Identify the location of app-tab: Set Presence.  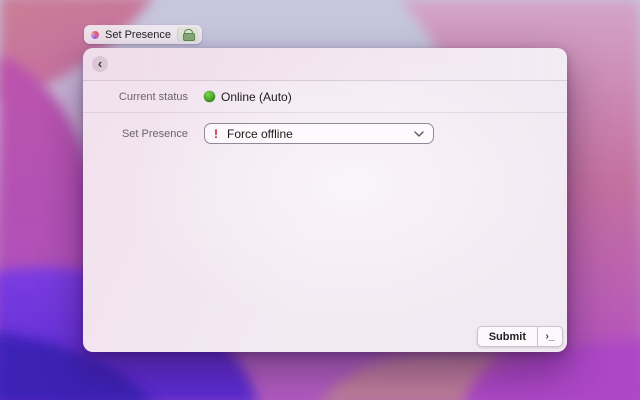
(143, 34).